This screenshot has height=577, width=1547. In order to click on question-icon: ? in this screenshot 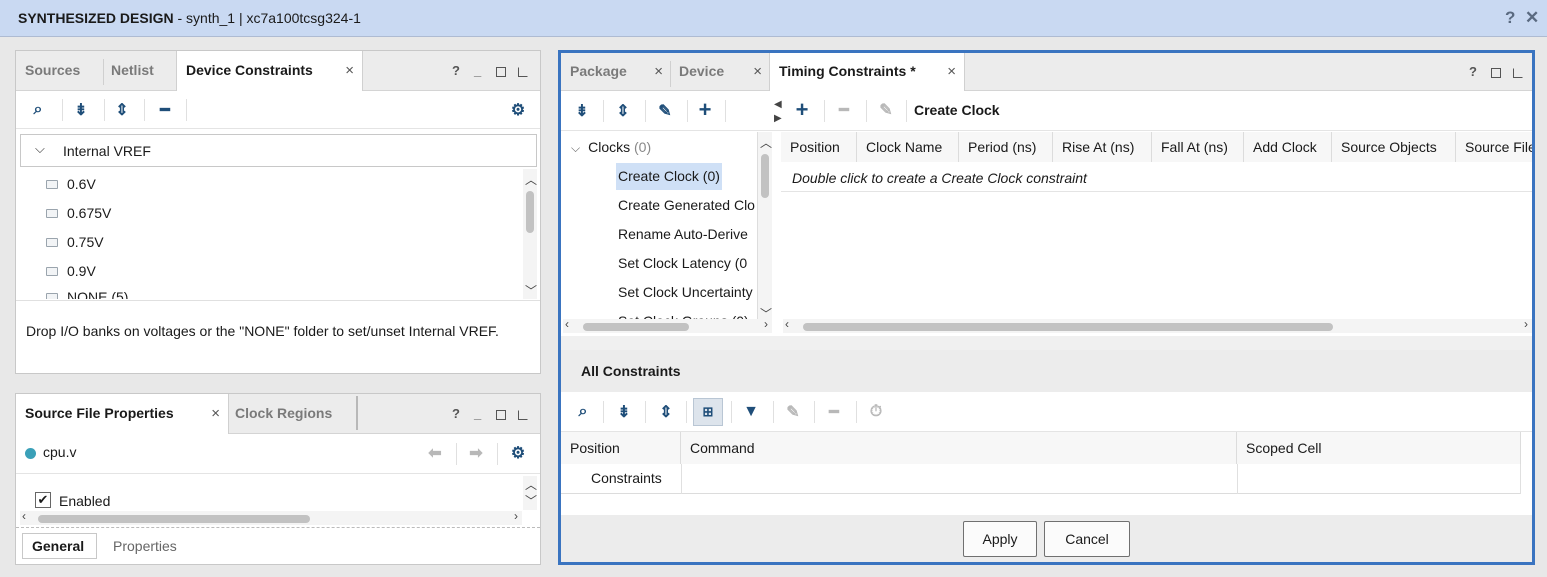, I will do `click(1510, 18)`.